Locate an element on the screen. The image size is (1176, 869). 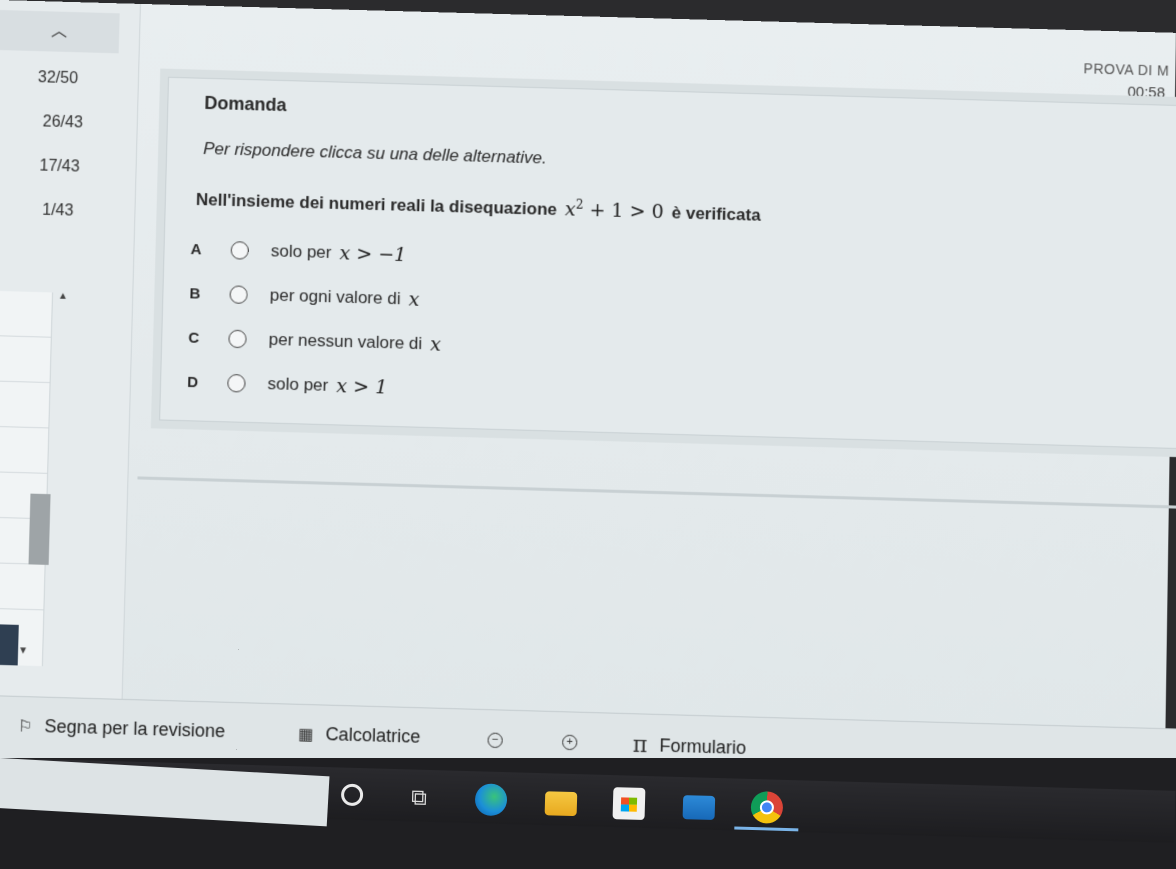
sidebar-item: 17/43 is located at coordinates (59, 166).